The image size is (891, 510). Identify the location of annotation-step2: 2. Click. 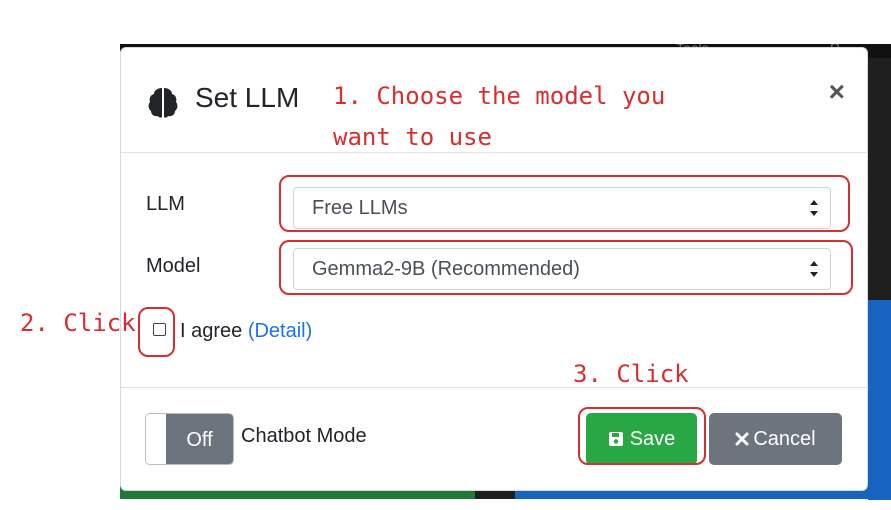
(78, 323).